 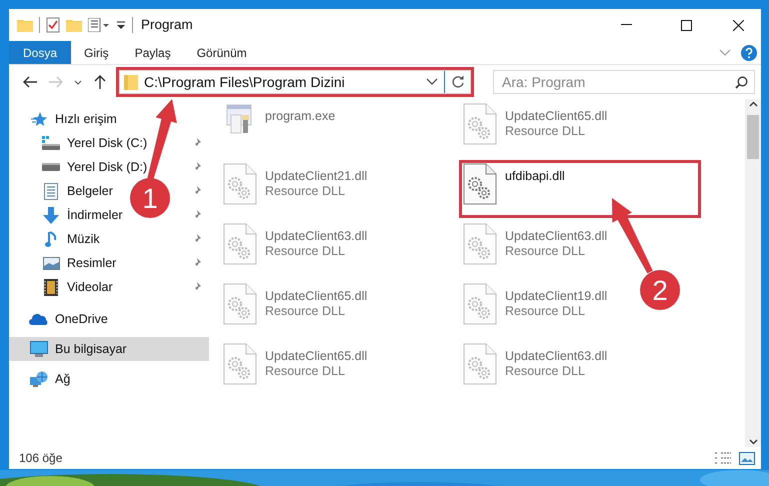 I want to click on file-name: UpdateClient19.dll, so click(x=556, y=296).